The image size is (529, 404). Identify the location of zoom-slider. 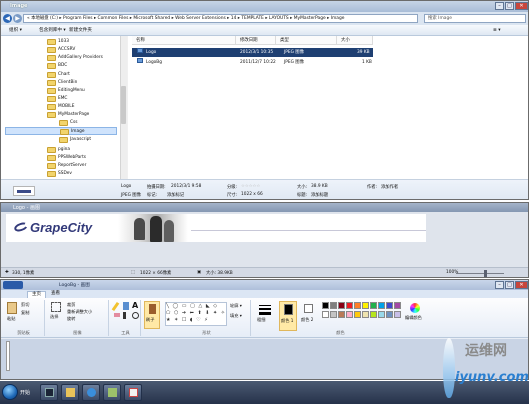
(480, 273).